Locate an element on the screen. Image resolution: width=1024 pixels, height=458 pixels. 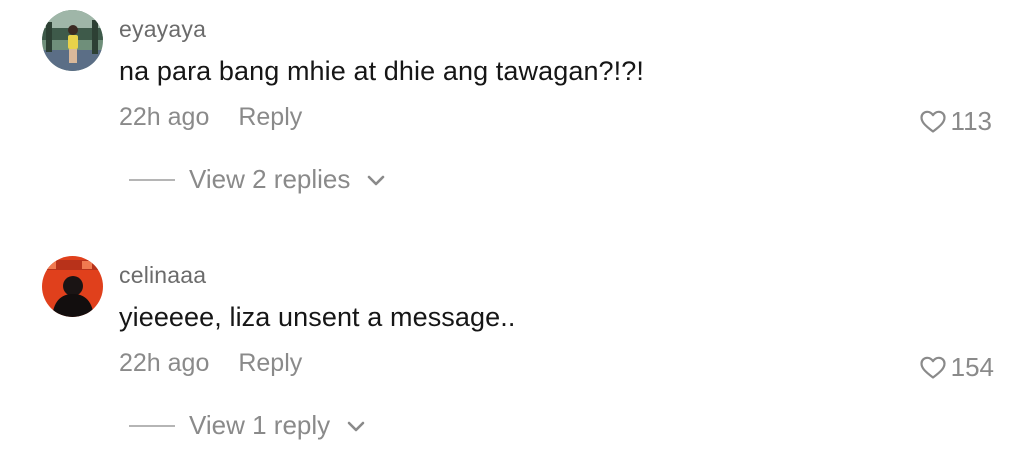
comment-text: yieeeee, liza unsent a message.. is located at coordinates (317, 317).